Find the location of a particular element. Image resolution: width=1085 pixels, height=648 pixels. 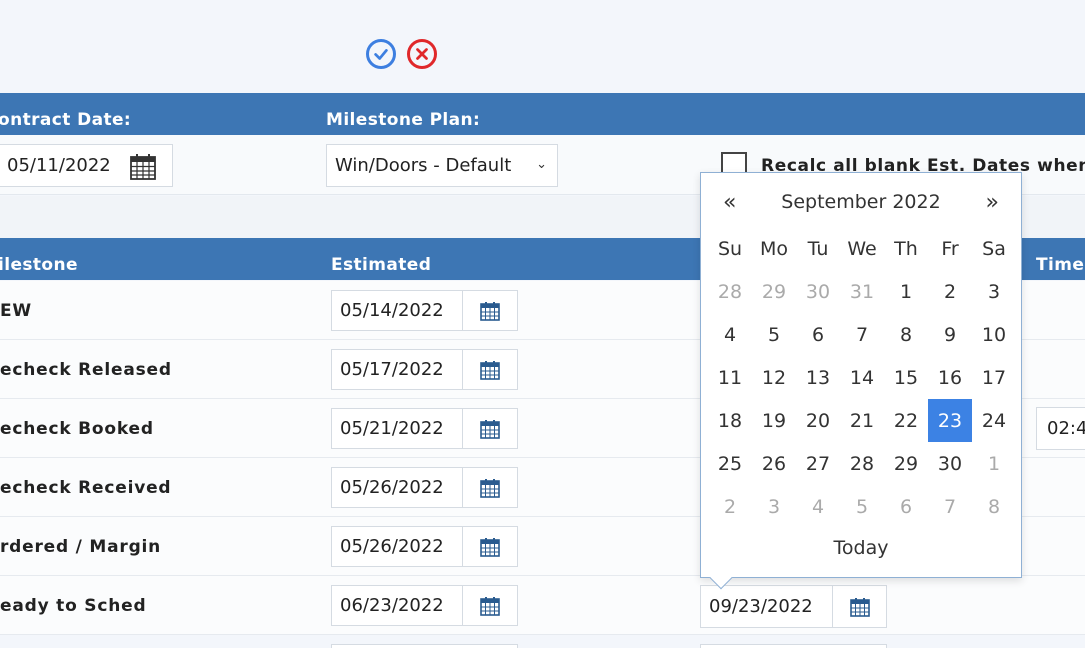

actual-date-value: 09/23/2022 is located at coordinates (767, 606).